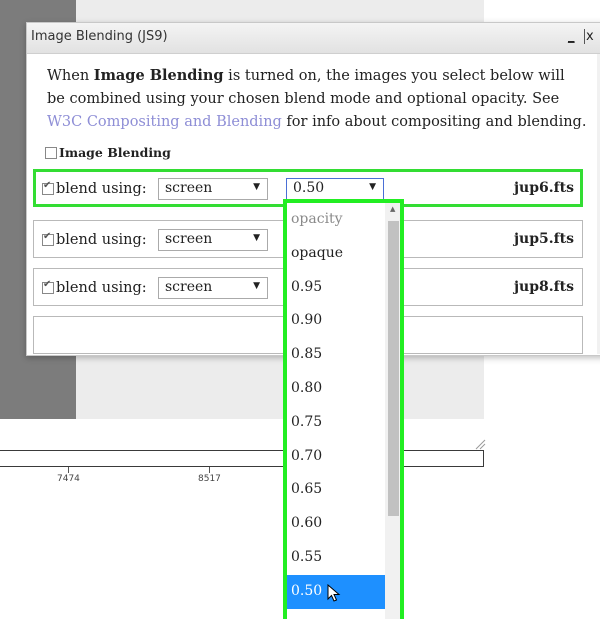  I want to click on file-name: jup6.fts, so click(543, 188).